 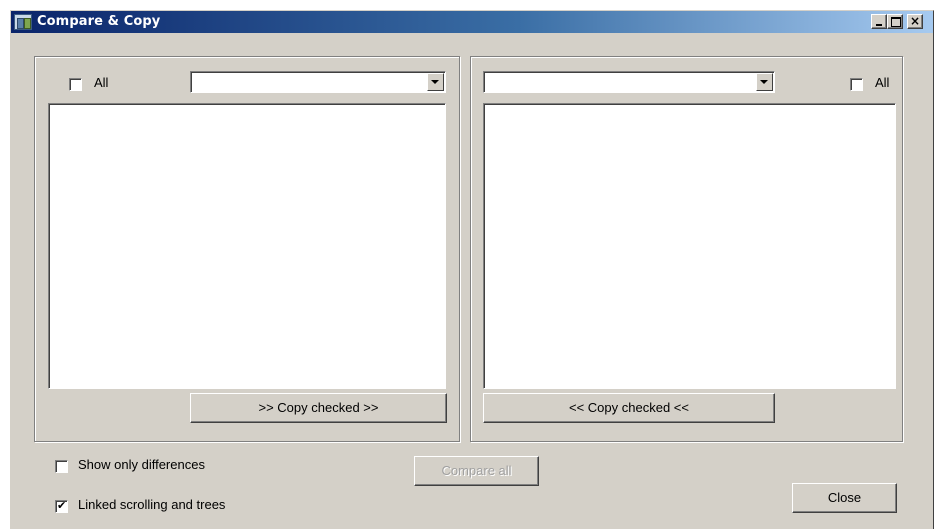 What do you see at coordinates (476, 471) in the screenshot?
I see `compare-all-button: Compare all` at bounding box center [476, 471].